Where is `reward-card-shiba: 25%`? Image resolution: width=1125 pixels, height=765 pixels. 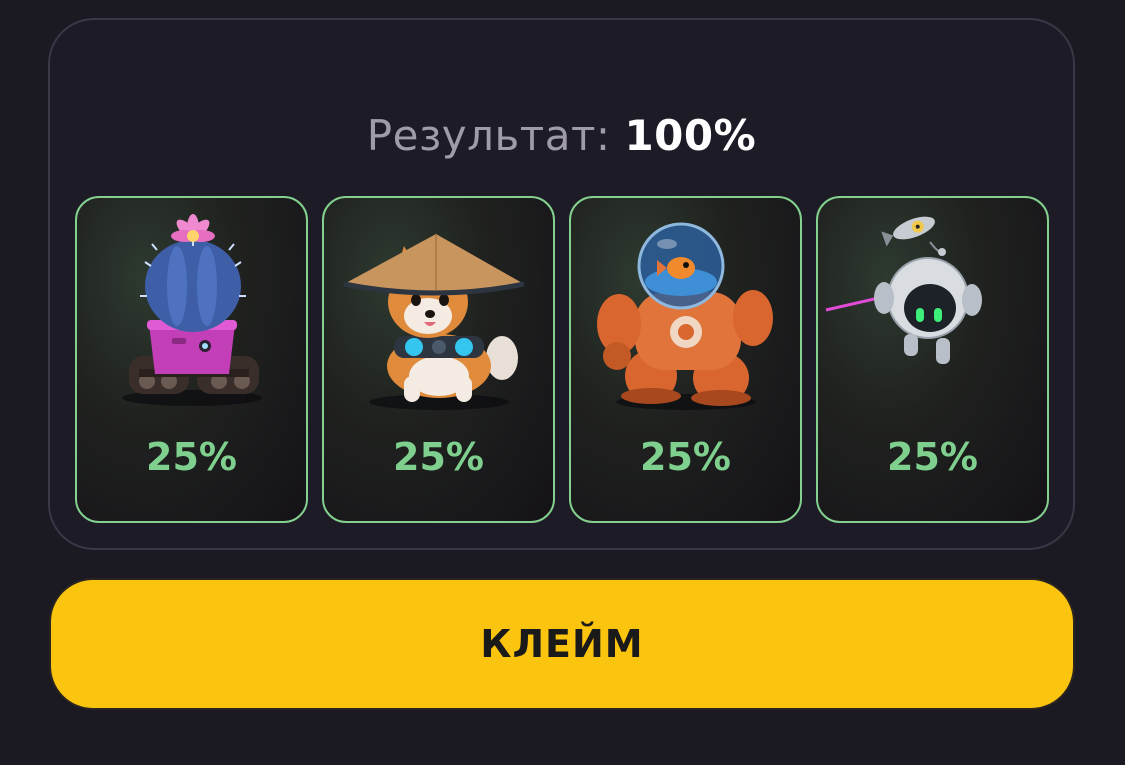
reward-card-shiba: 25% is located at coordinates (438, 359).